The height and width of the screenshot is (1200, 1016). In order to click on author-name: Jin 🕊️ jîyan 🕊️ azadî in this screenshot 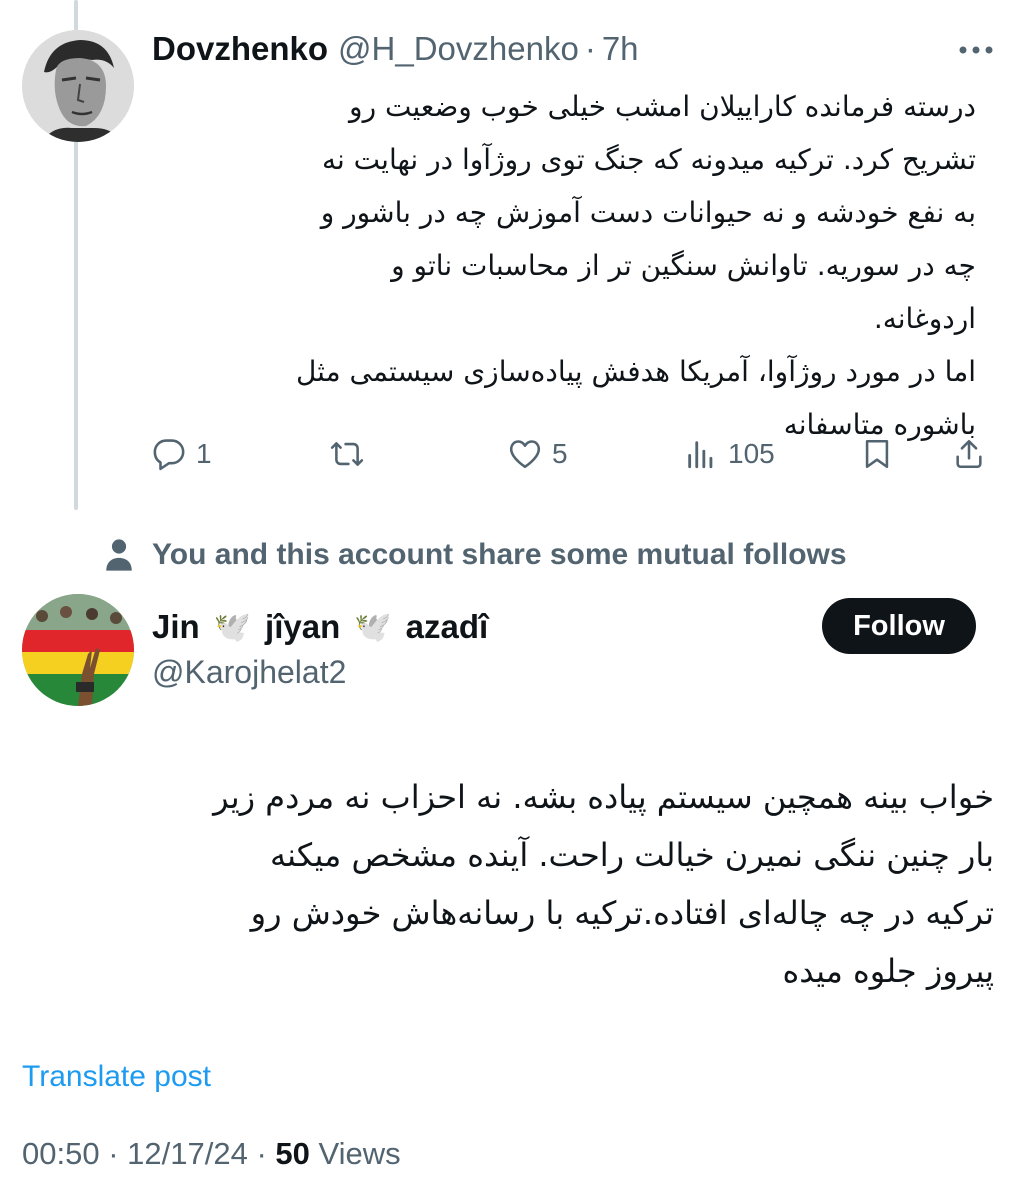, I will do `click(320, 627)`.